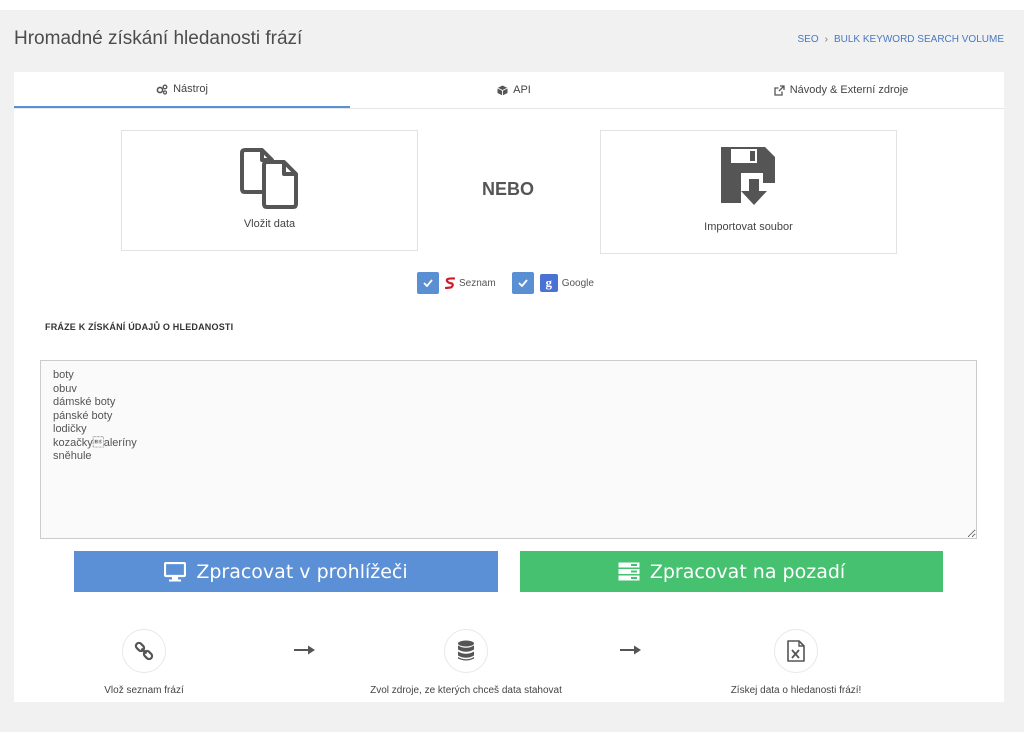 The height and width of the screenshot is (738, 1024). I want to click on gears-icon, so click(162, 89).